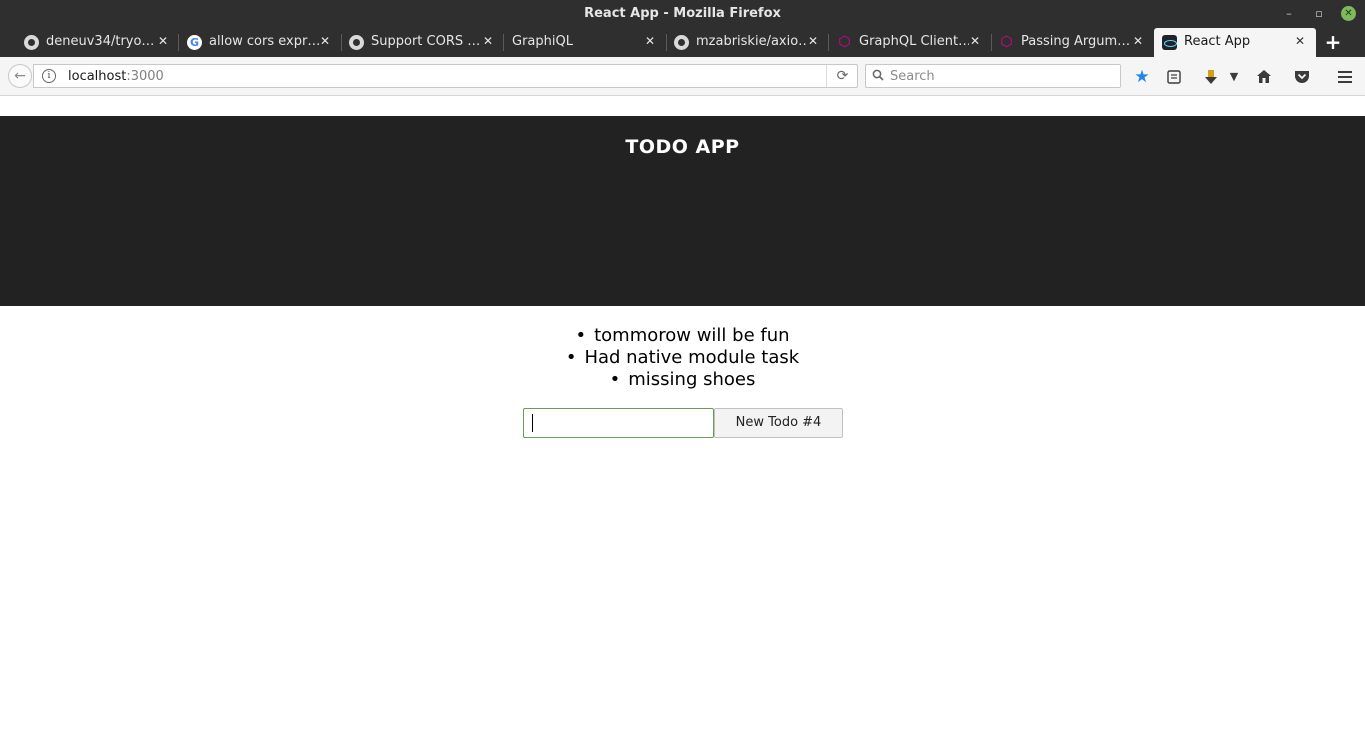 The width and height of the screenshot is (1365, 737). What do you see at coordinates (993, 76) in the screenshot?
I see `search-input: Search` at bounding box center [993, 76].